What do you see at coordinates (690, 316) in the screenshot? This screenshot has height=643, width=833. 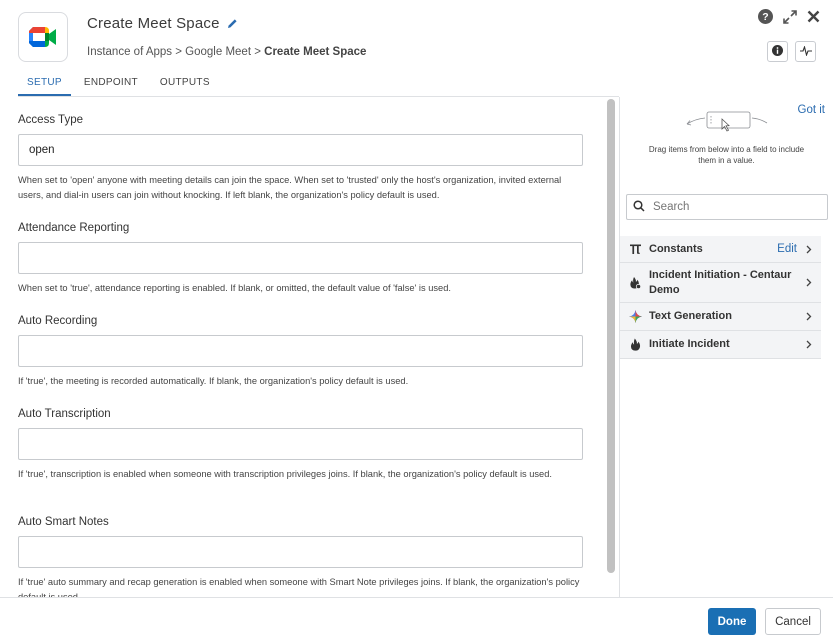 I see `list-item-label: Text Generation` at bounding box center [690, 316].